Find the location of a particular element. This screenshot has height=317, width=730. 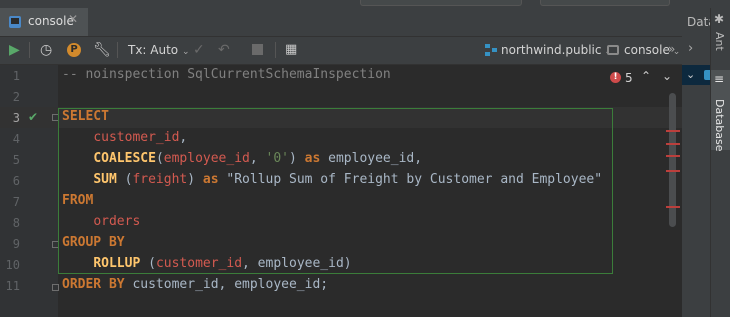

tab-label: console is located at coordinates (51, 21).